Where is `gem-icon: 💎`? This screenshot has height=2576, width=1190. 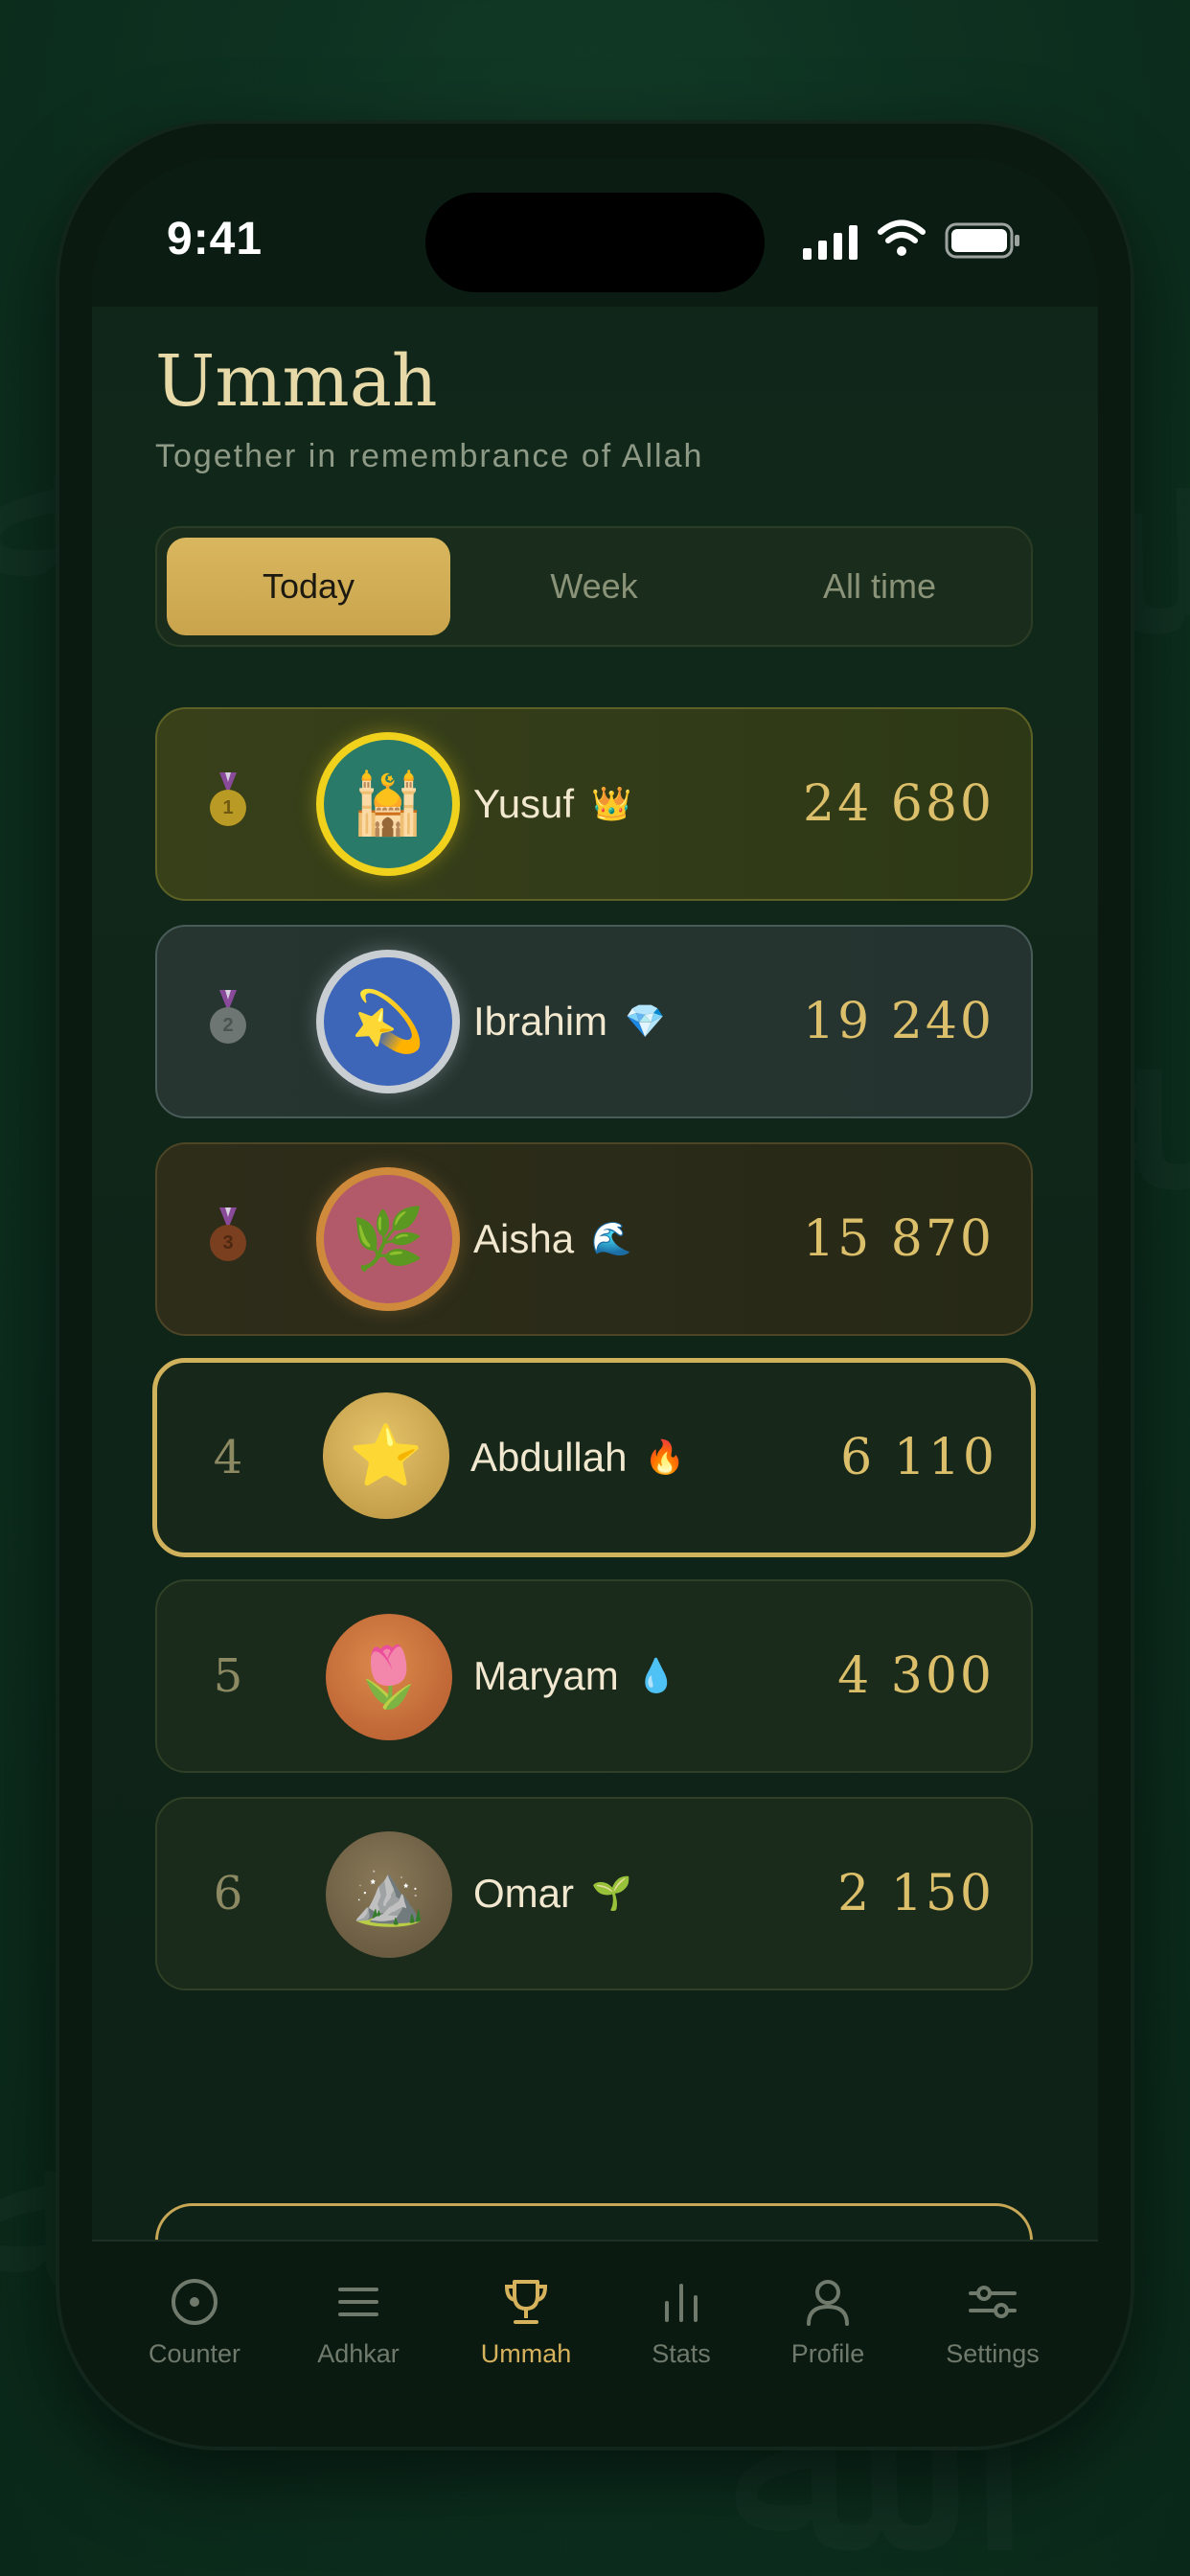
gem-icon: 💎 is located at coordinates (646, 1021).